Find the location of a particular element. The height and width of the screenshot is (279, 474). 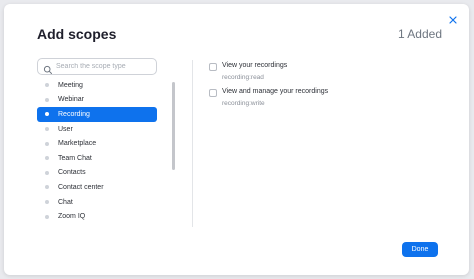

category-item-contacts: Contacts is located at coordinates (97, 173).